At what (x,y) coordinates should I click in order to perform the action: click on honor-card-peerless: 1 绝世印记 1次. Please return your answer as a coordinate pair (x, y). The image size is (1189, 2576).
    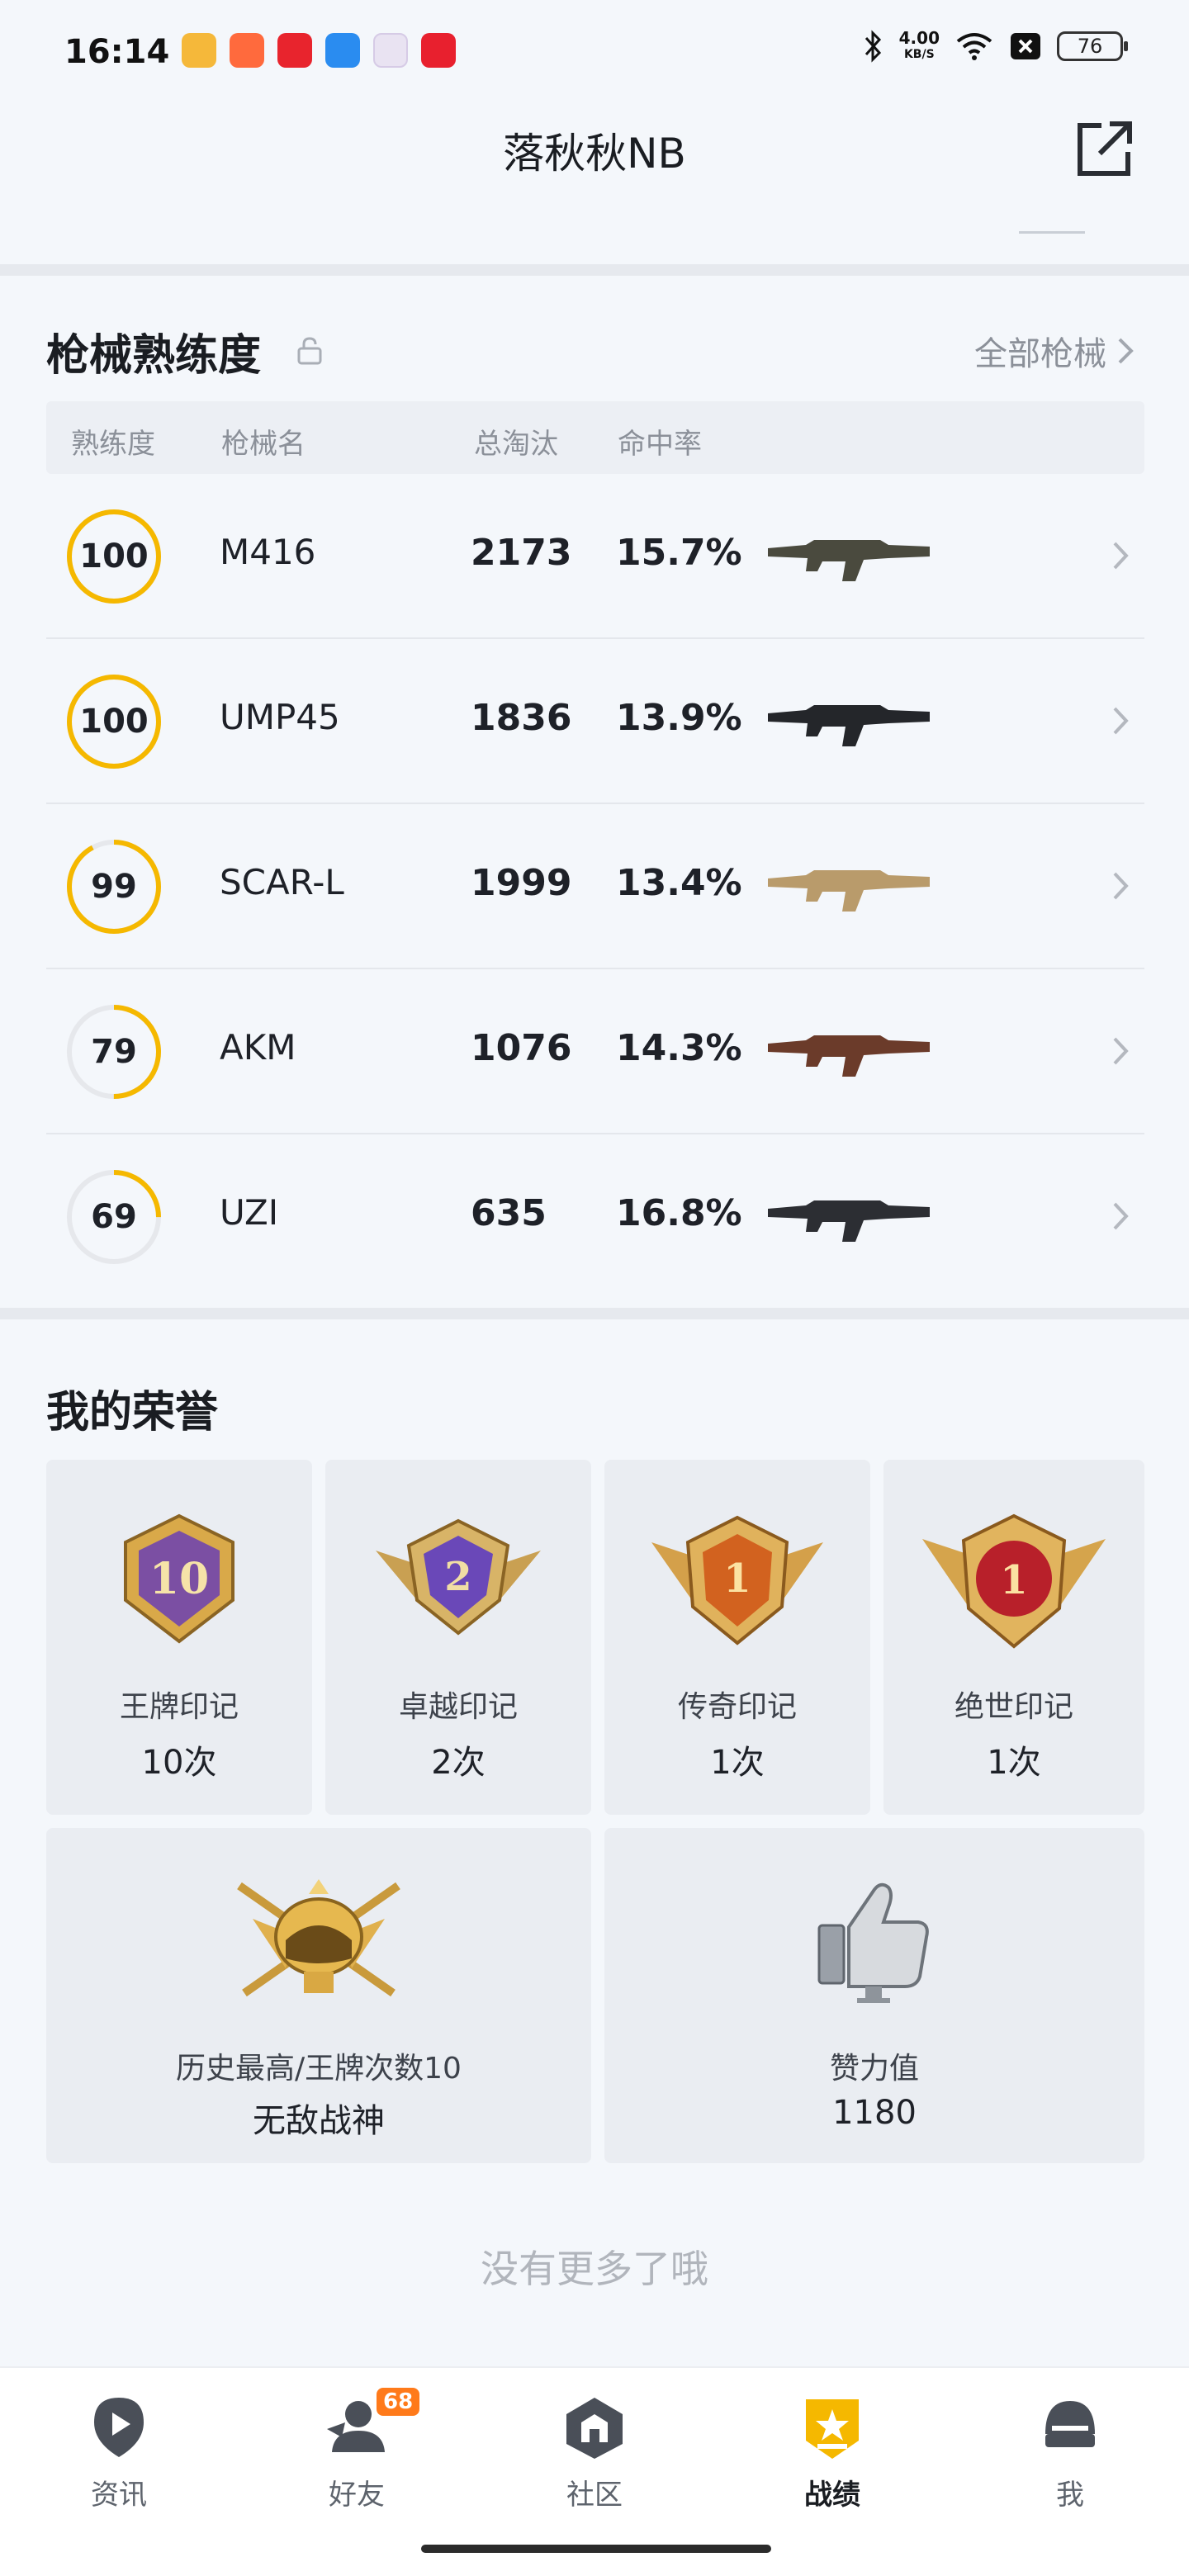
    Looking at the image, I should click on (1013, 1637).